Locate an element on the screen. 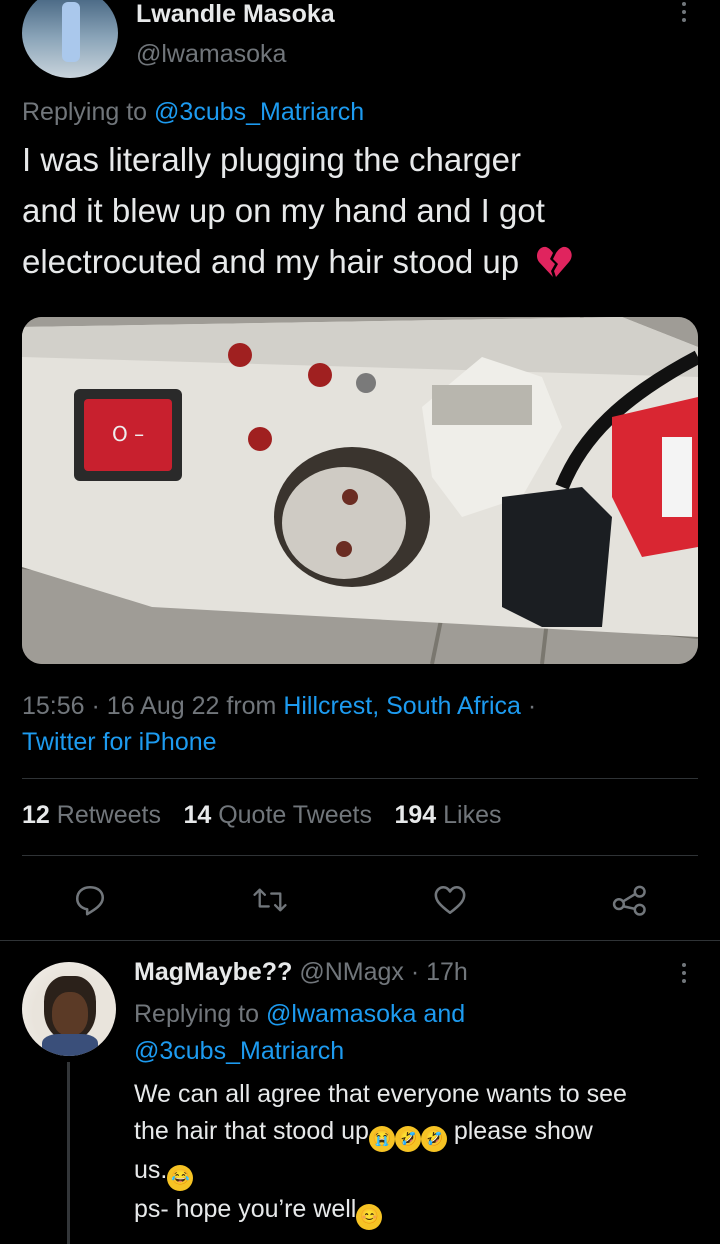 Image resolution: width=720 pixels, height=1244 pixels. reply-more-icon is located at coordinates (684, 973).